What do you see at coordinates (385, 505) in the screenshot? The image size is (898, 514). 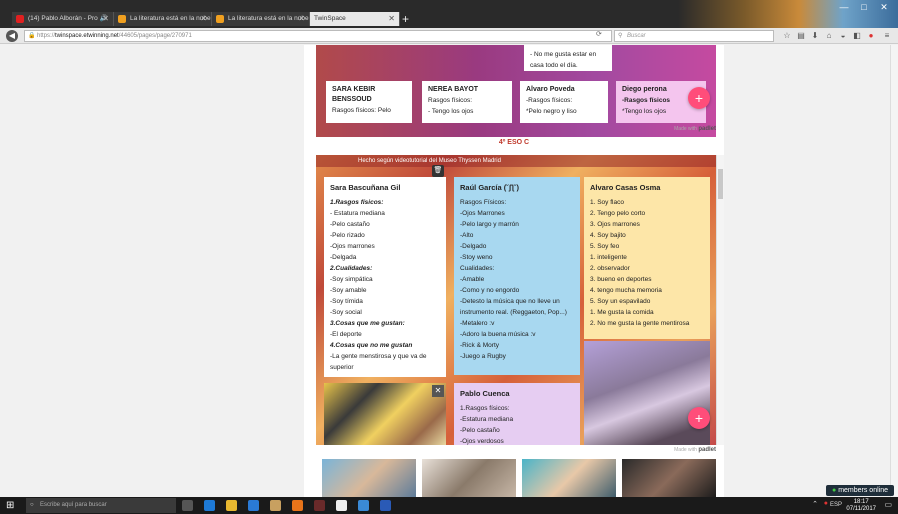 I see `app-blue2-icon` at bounding box center [385, 505].